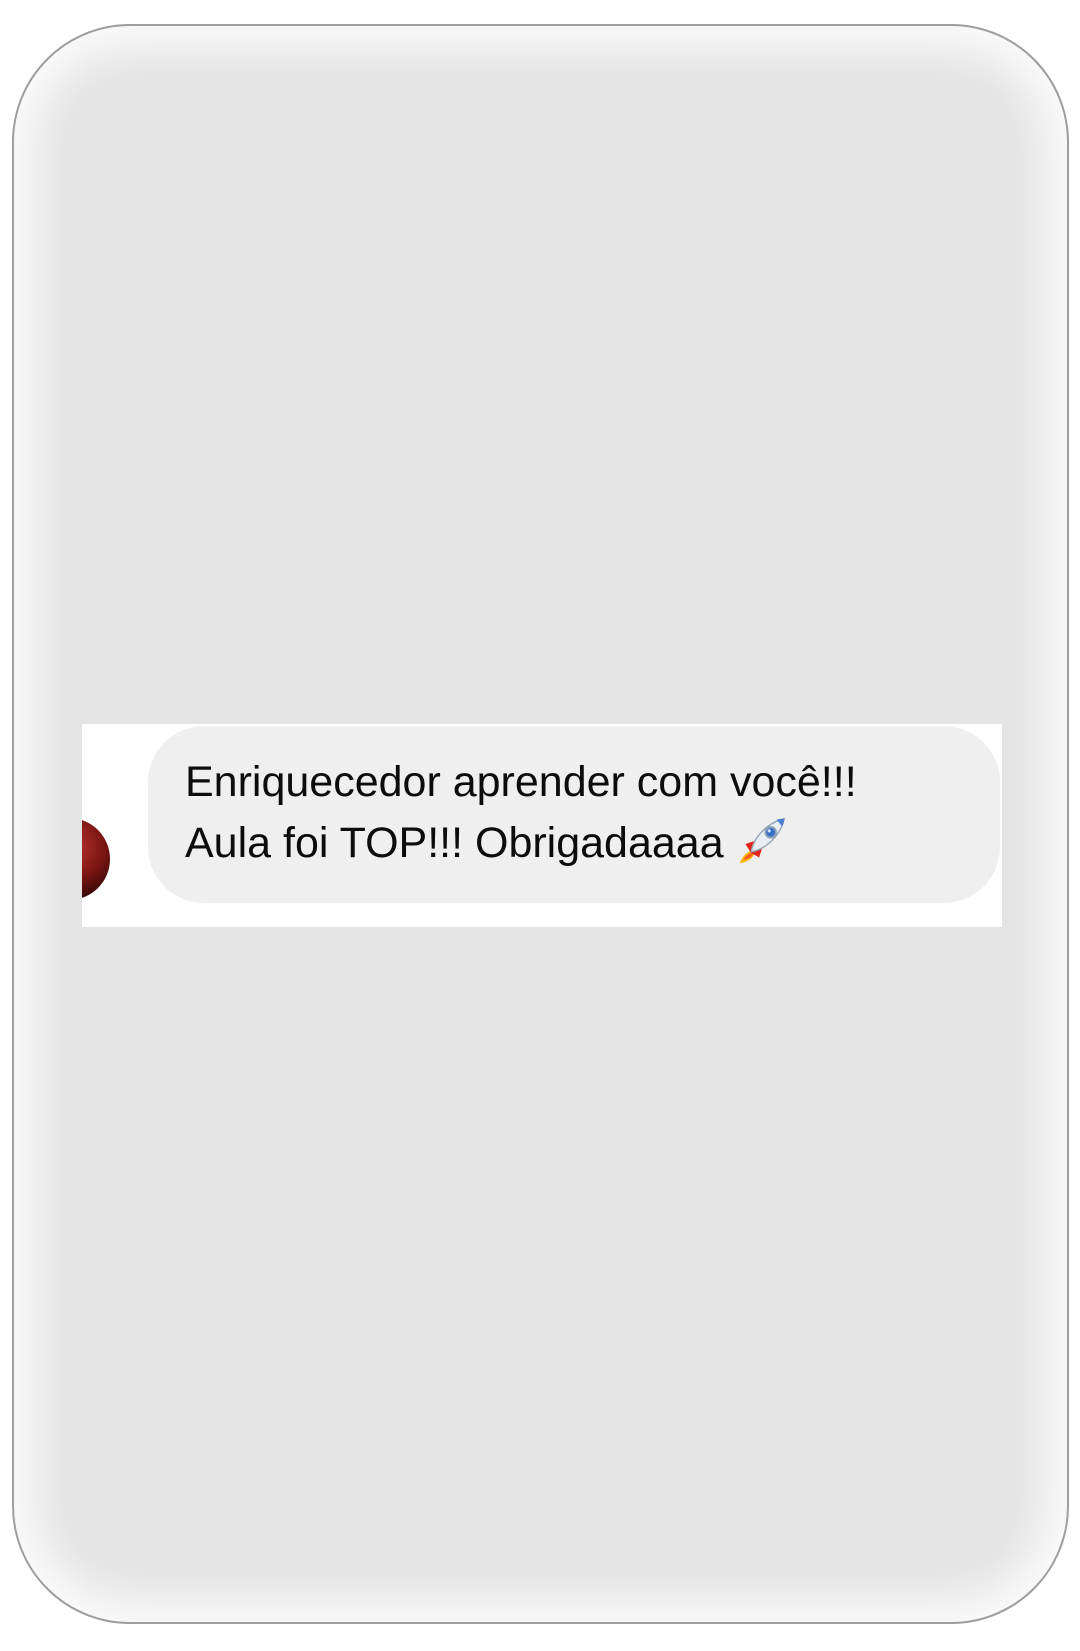 The width and height of the screenshot is (1080, 1651). Describe the element at coordinates (521, 782) in the screenshot. I see `message-line-1: Enriquecedor aprender com você!!!` at that location.